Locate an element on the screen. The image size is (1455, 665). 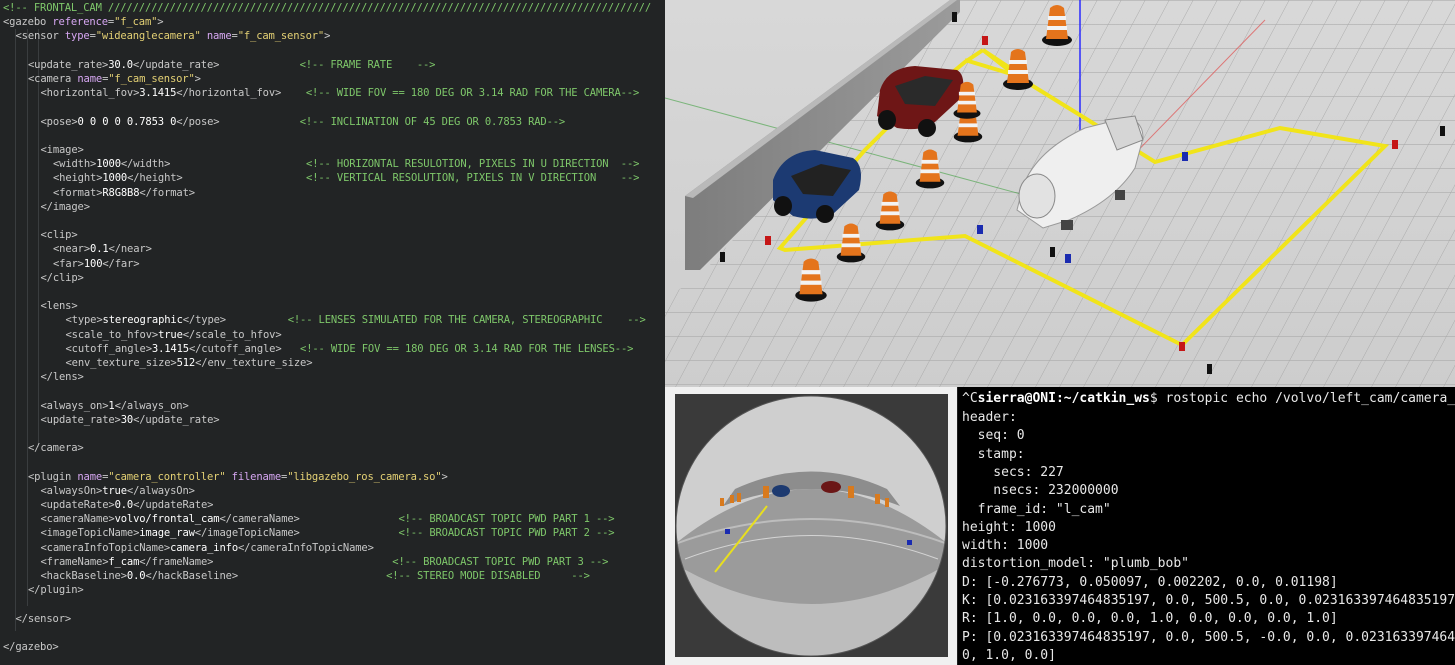
code-line: <env_texture_size>512</env_texture_size> is located at coordinates (189, 363).